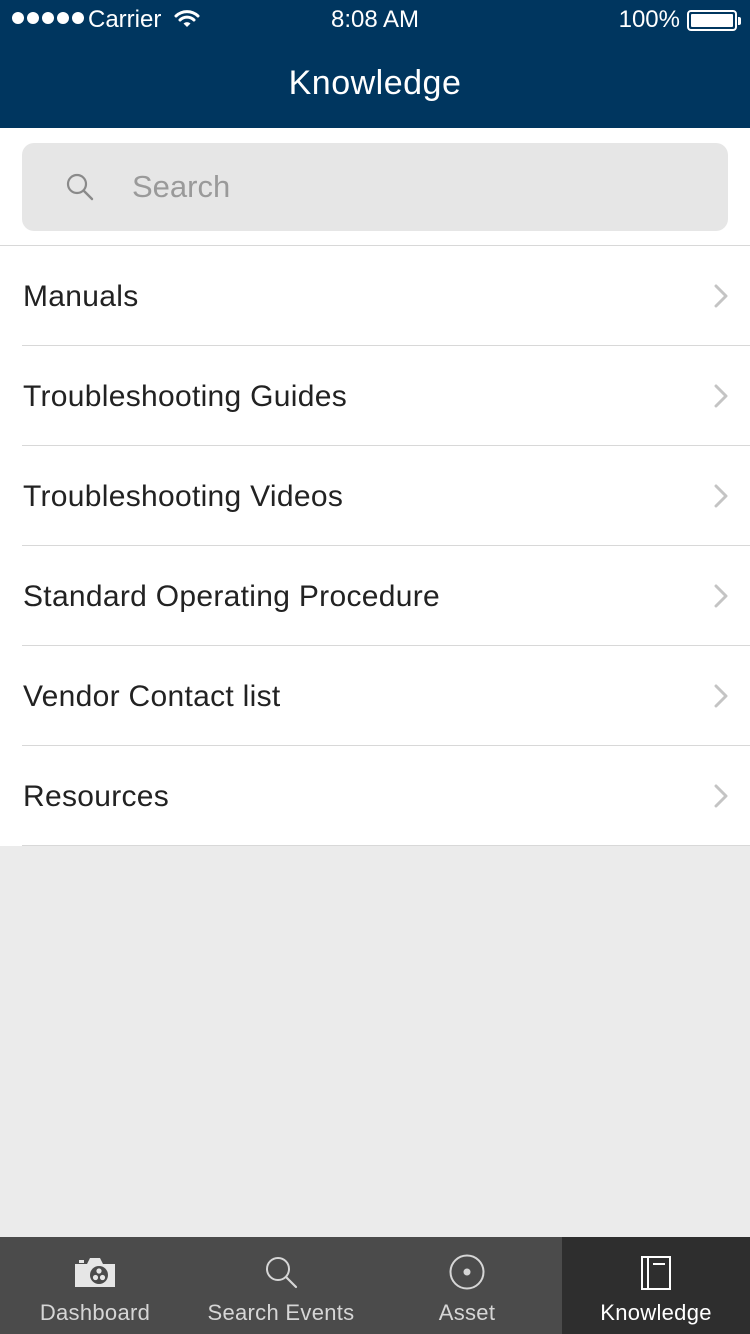 Image resolution: width=750 pixels, height=1334 pixels. What do you see at coordinates (375, 83) in the screenshot?
I see `page-title: Knowledge` at bounding box center [375, 83].